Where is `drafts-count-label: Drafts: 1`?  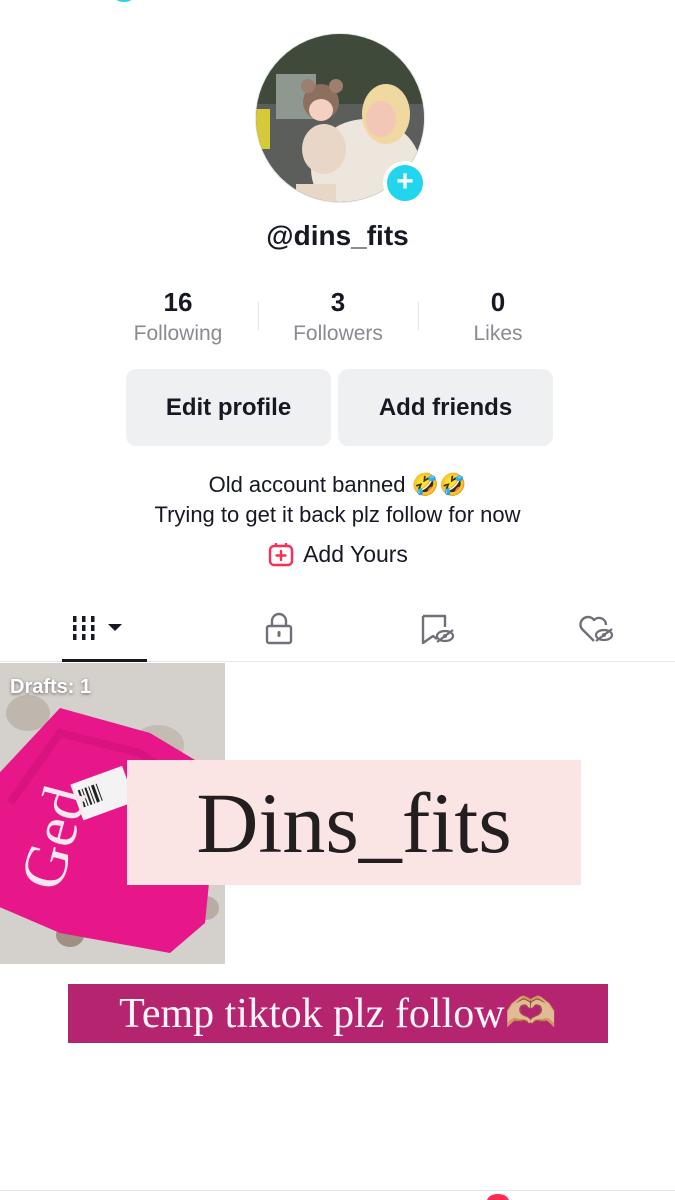 drafts-count-label: Drafts: 1 is located at coordinates (51, 687).